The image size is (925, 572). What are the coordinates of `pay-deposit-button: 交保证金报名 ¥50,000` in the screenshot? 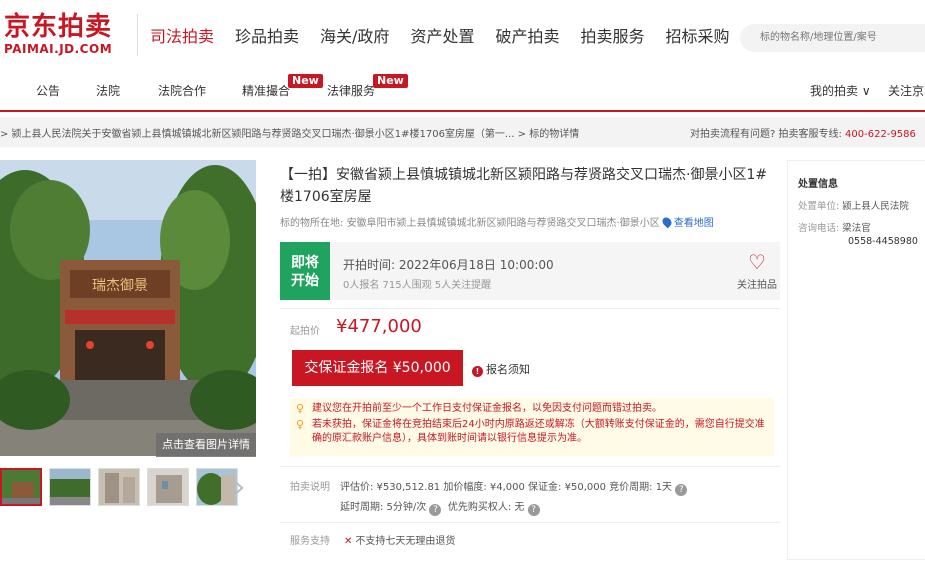 It's located at (377, 368).